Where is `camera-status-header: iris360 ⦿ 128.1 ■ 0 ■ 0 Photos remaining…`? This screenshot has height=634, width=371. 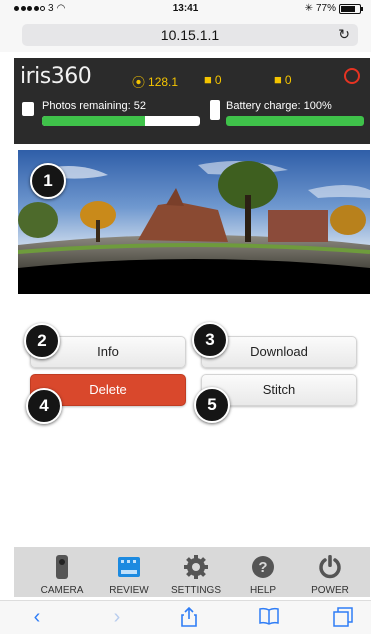
camera-status-header: iris360 ⦿ 128.1 ■ 0 ■ 0 Photos remaining… is located at coordinates (192, 101).